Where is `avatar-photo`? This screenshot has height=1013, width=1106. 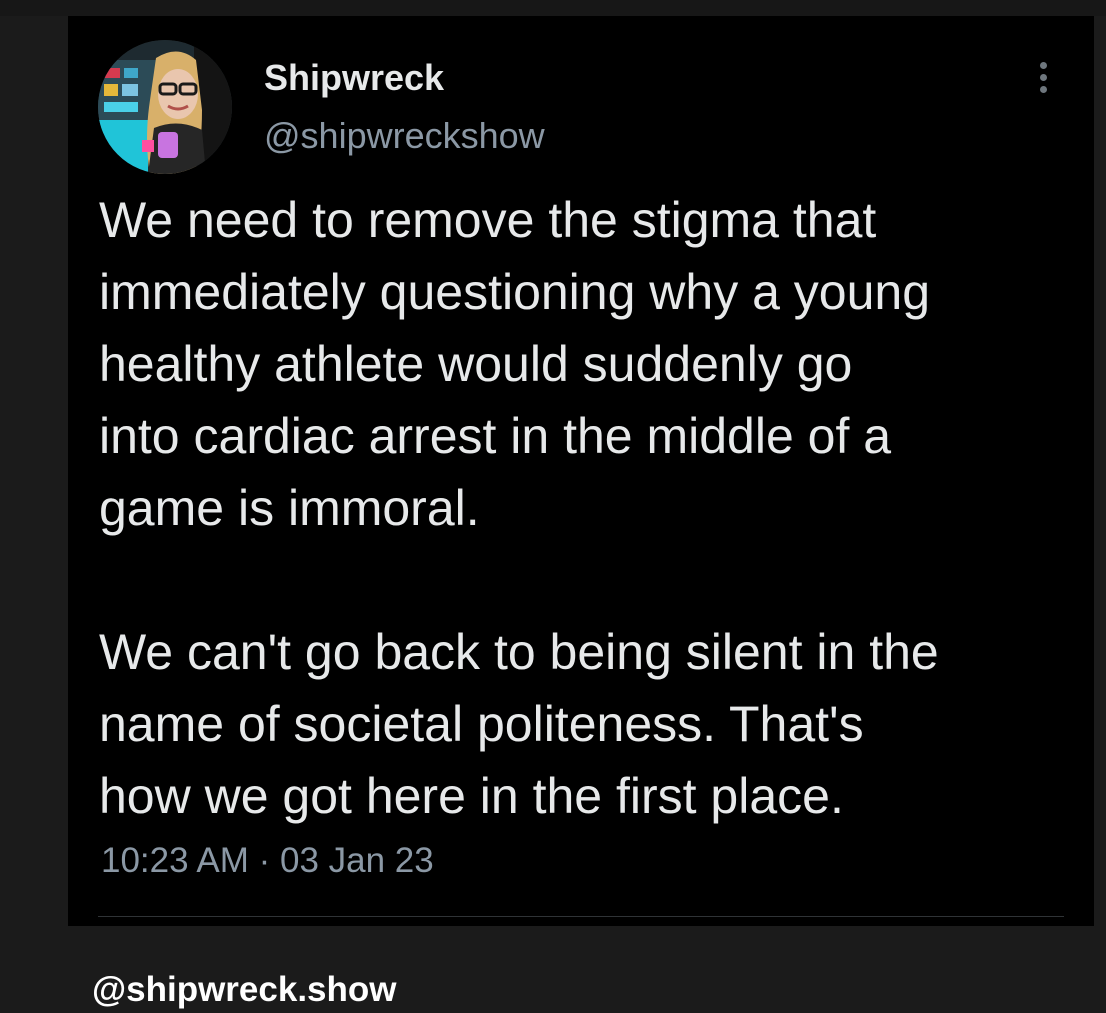
avatar-photo is located at coordinates (165, 107).